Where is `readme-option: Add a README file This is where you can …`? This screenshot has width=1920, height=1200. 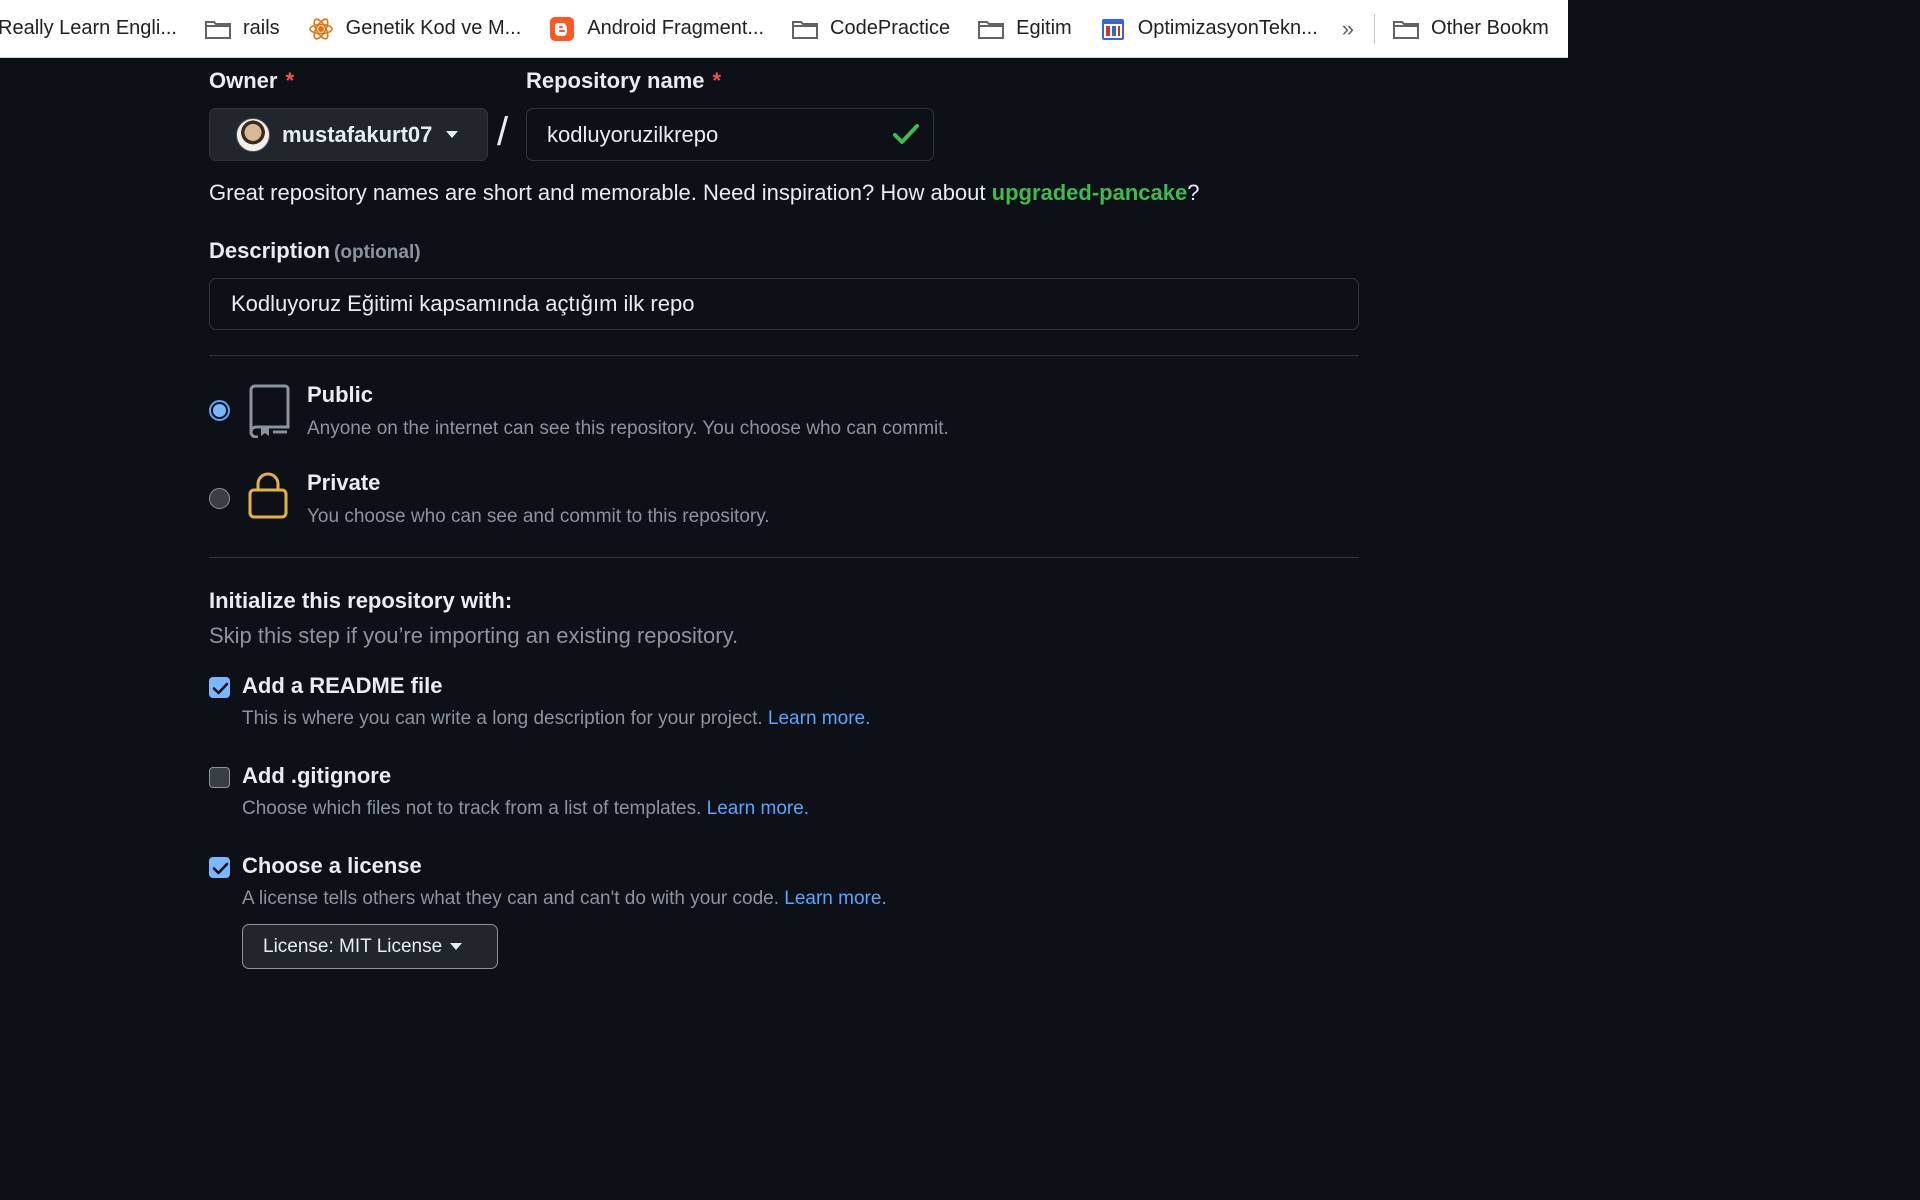
readme-option: Add a README file This is where you can … is located at coordinates (709, 703).